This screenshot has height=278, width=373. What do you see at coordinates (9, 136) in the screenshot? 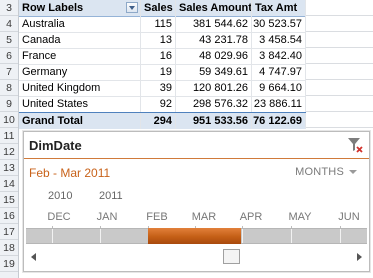
I see `row-number: 11` at bounding box center [9, 136].